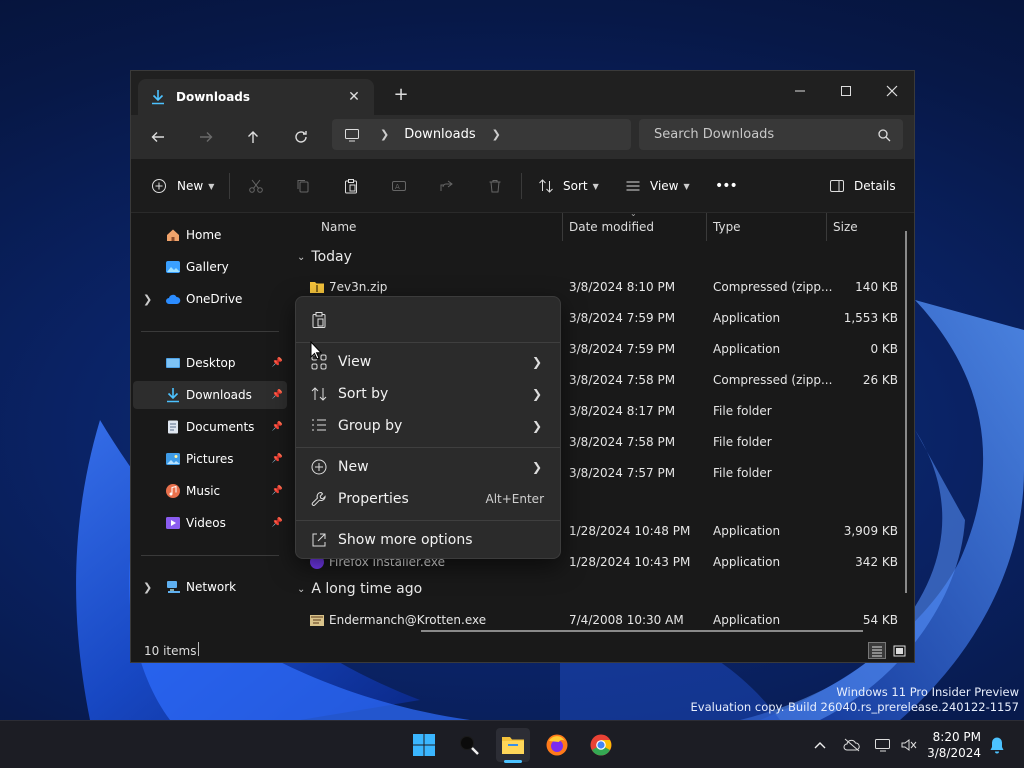  What do you see at coordinates (428, 362) in the screenshot?
I see `menu-item-view: View ❯` at bounding box center [428, 362].